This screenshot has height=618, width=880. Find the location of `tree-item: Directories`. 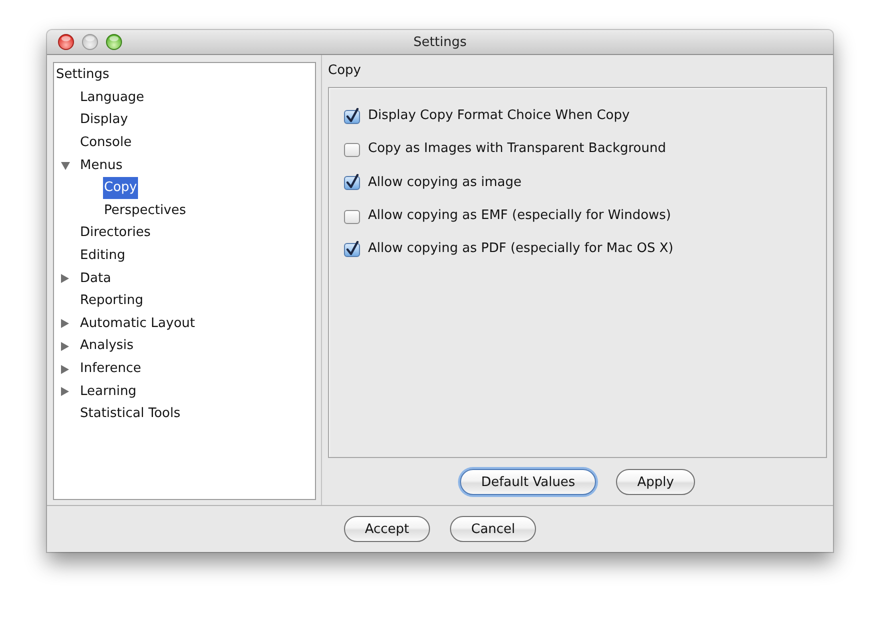

tree-item: Directories is located at coordinates (115, 233).